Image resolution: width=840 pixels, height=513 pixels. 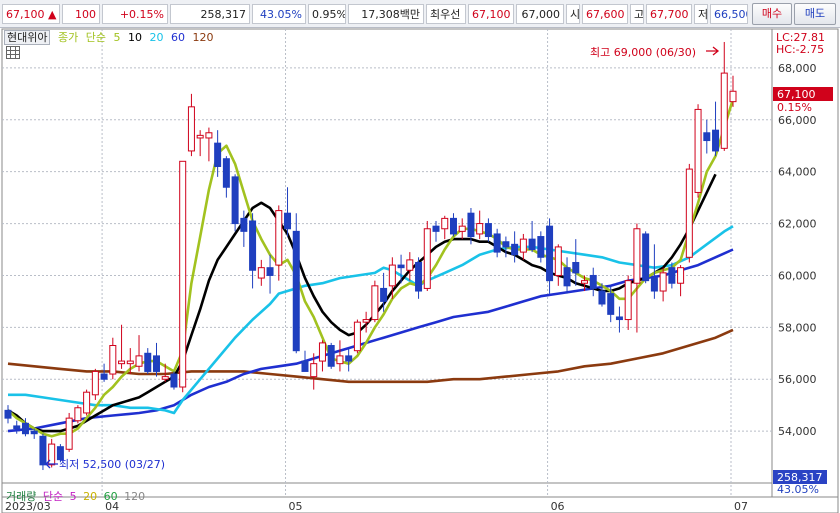 I want to click on high-price: 67,700, so click(x=669, y=14).